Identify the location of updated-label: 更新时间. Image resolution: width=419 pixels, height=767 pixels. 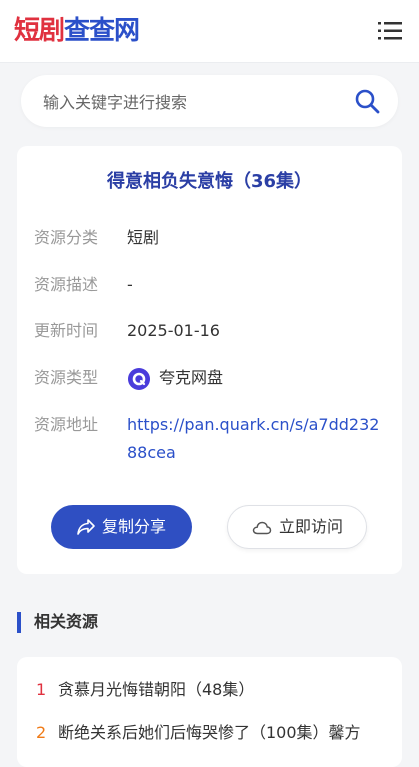
(66, 330).